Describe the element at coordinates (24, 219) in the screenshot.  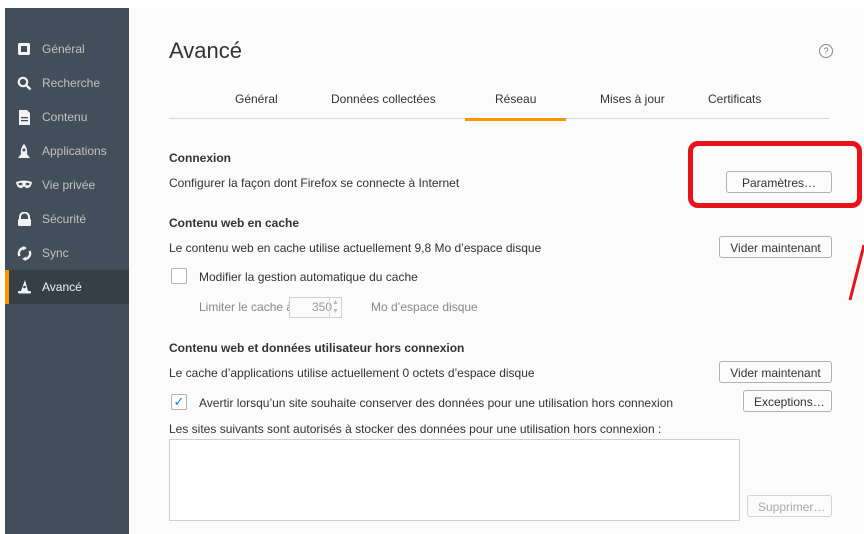
I see `lock-icon` at that location.